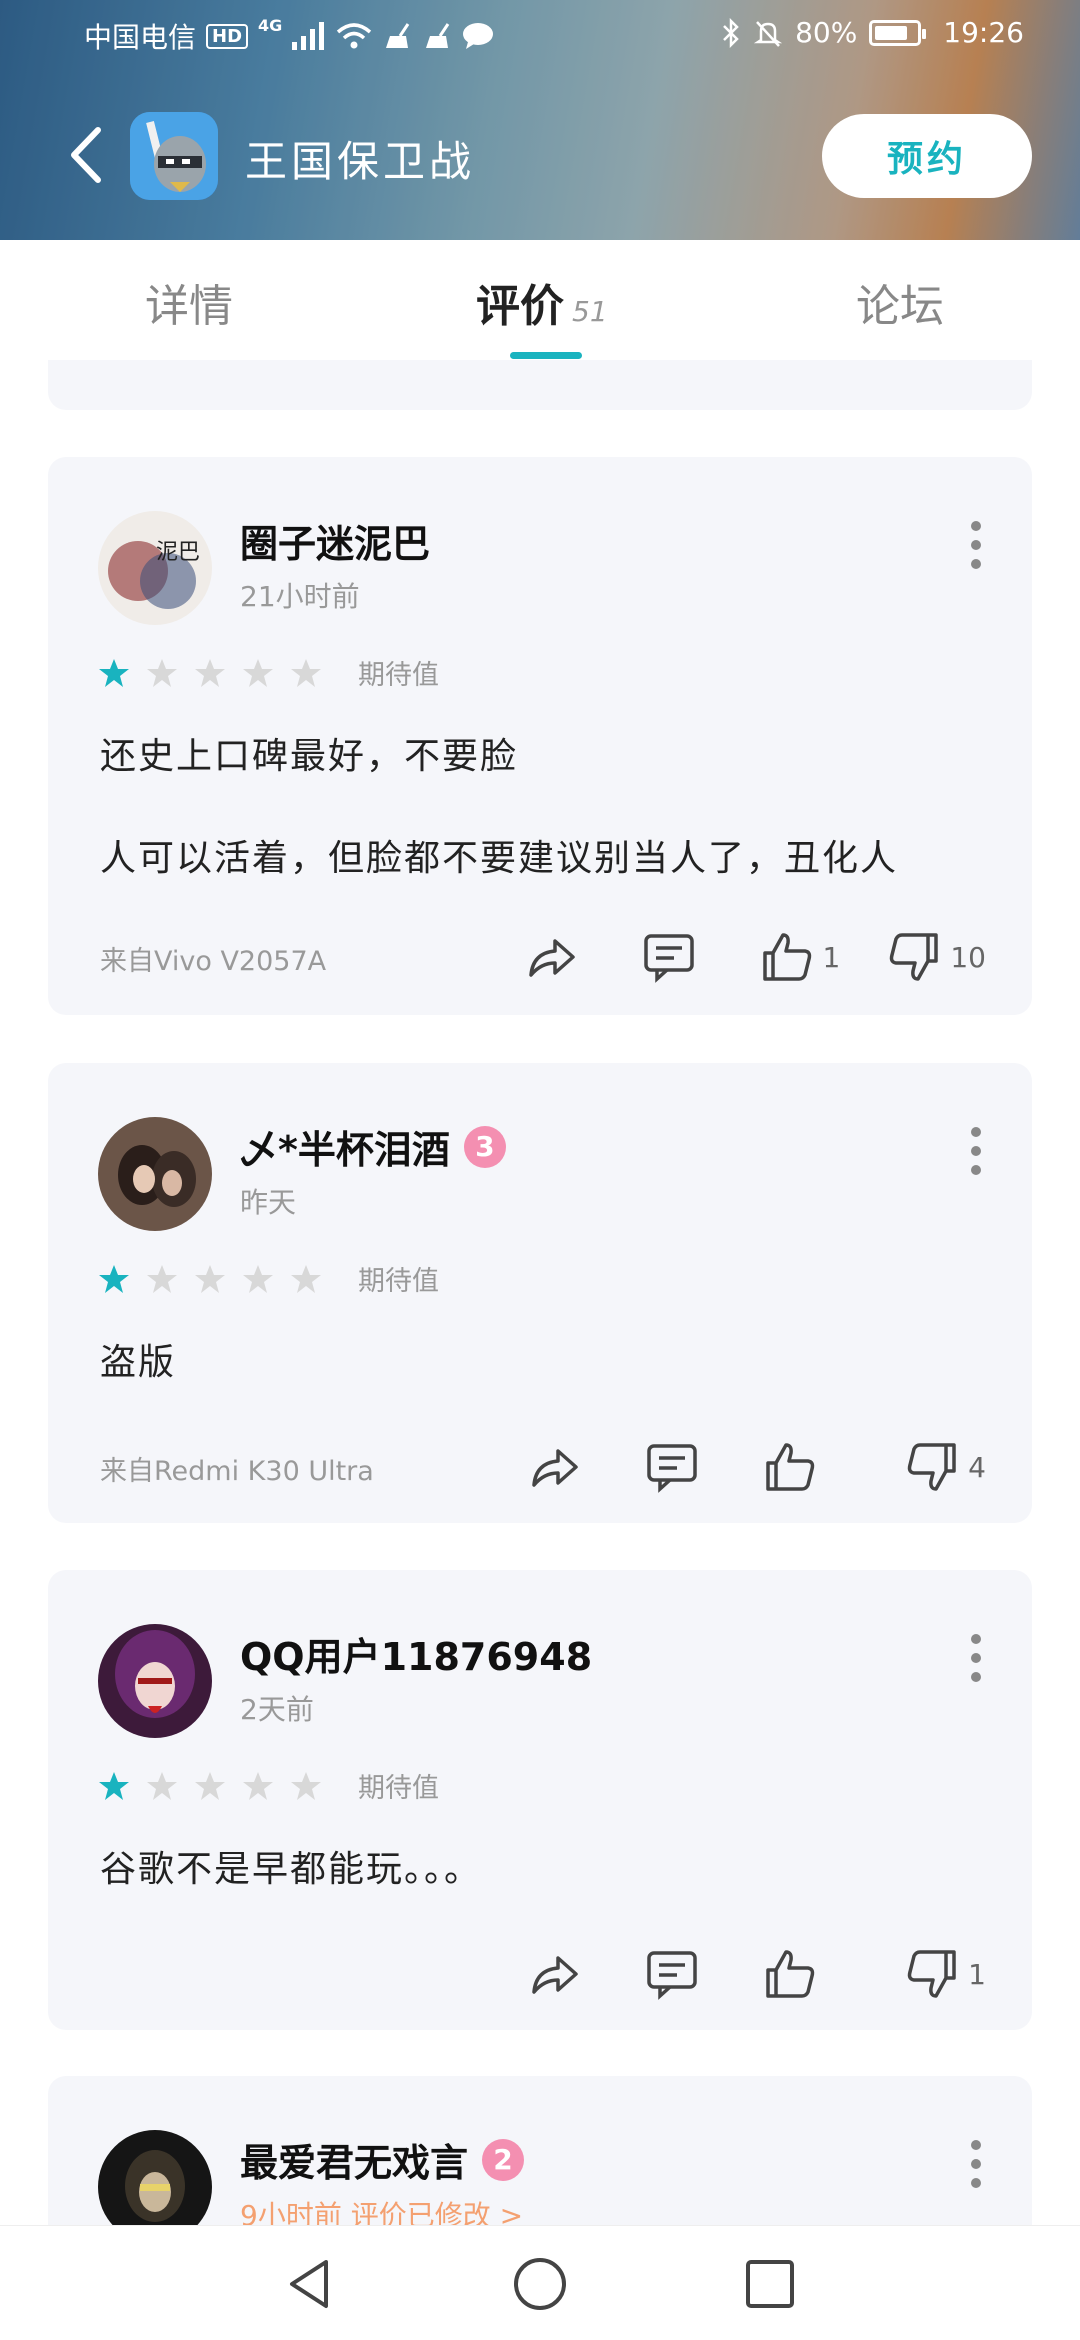  I want to click on like-button: 1, so click(800, 957).